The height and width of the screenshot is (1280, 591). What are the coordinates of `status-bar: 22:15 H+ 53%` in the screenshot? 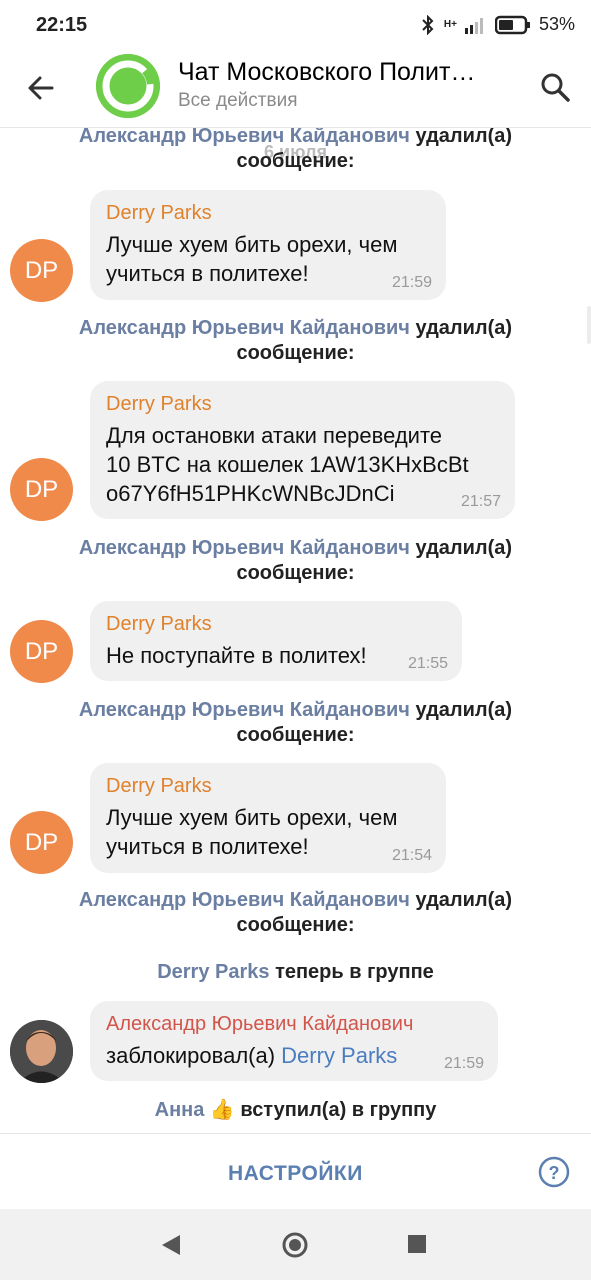 It's located at (295, 26).